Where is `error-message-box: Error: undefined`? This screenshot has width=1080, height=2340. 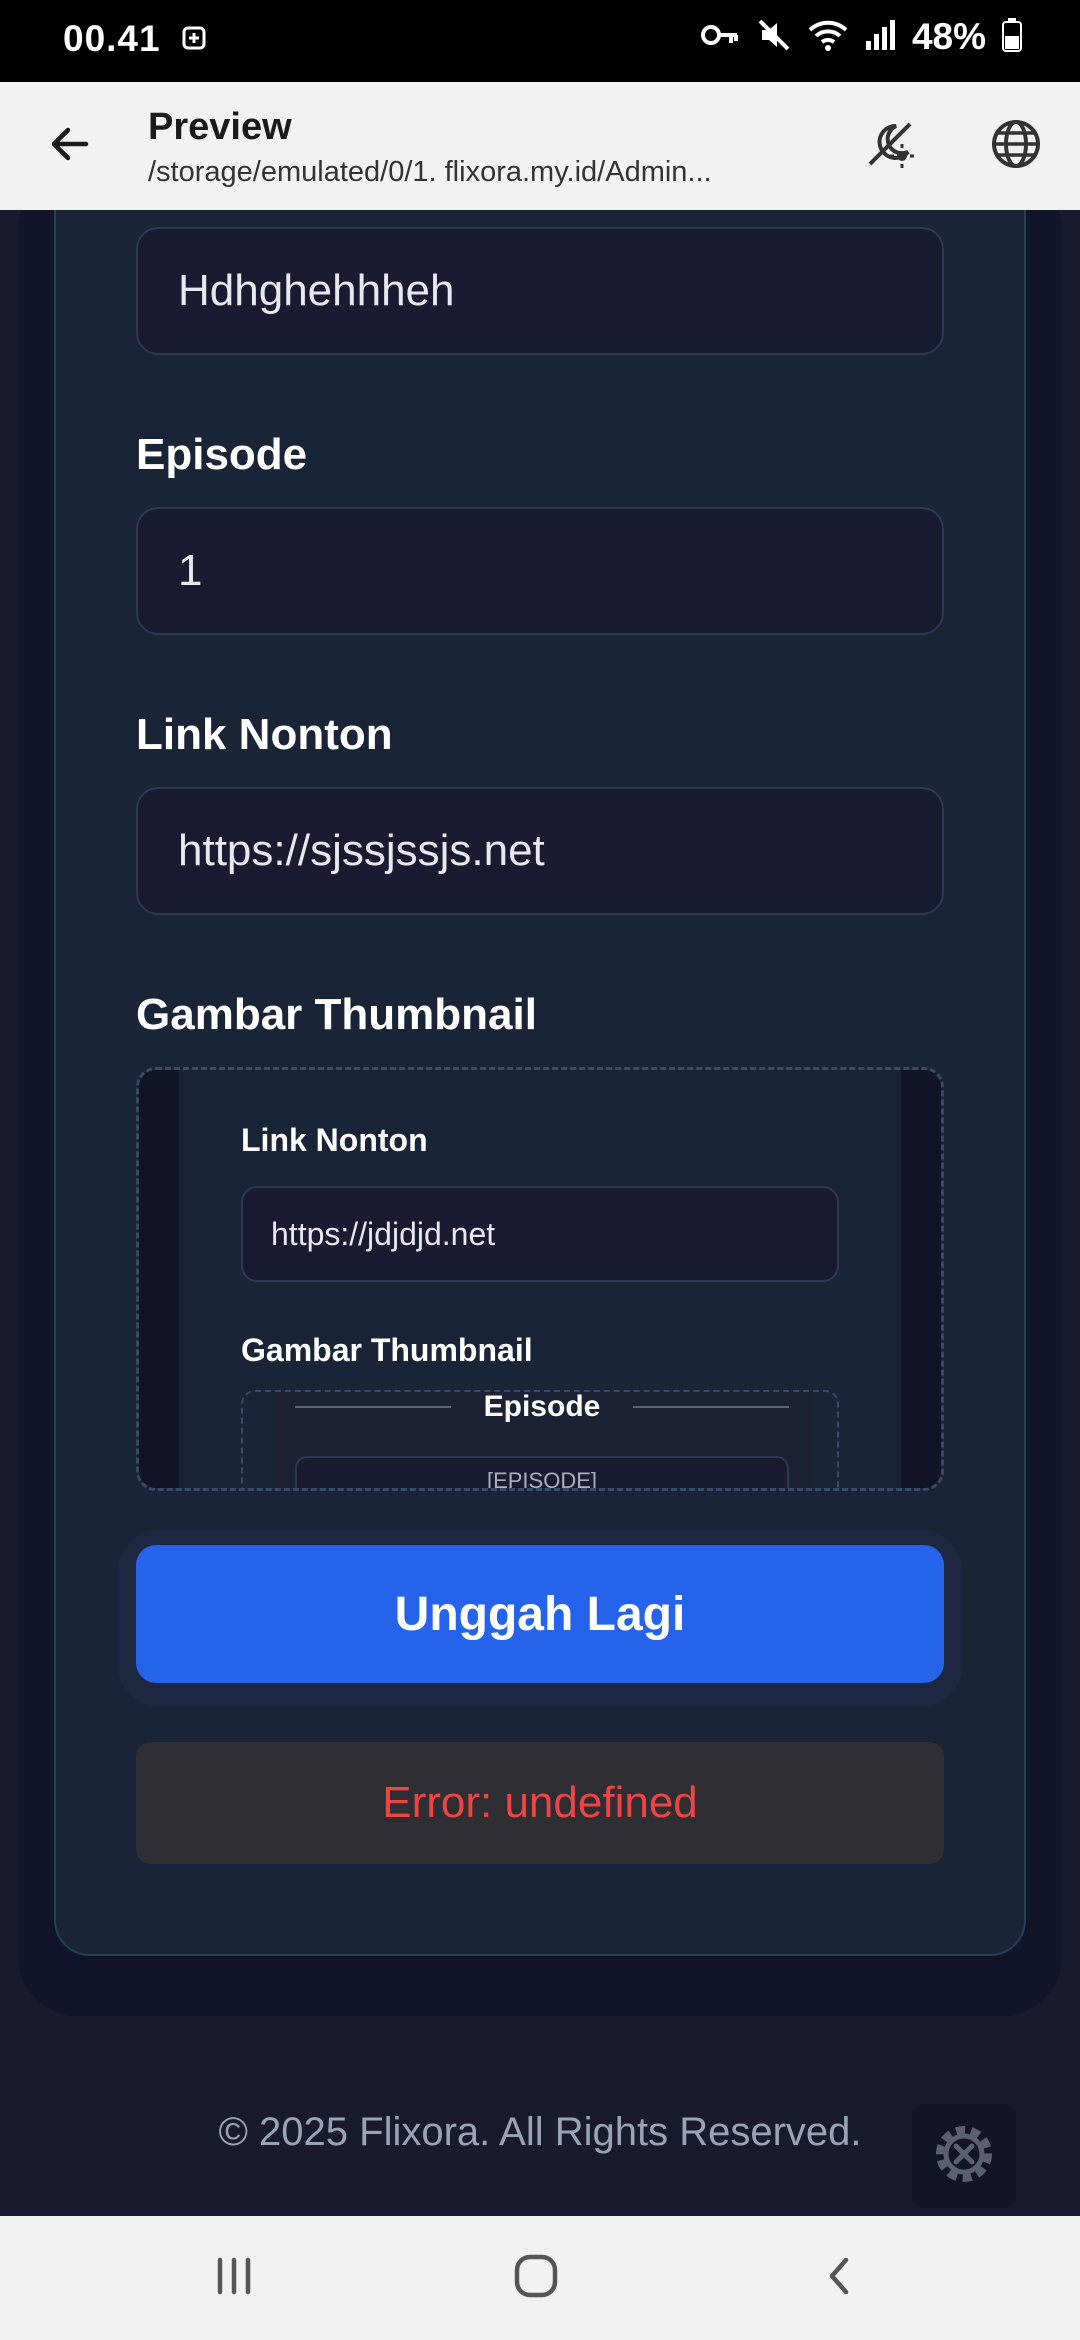 error-message-box: Error: undefined is located at coordinates (540, 1803).